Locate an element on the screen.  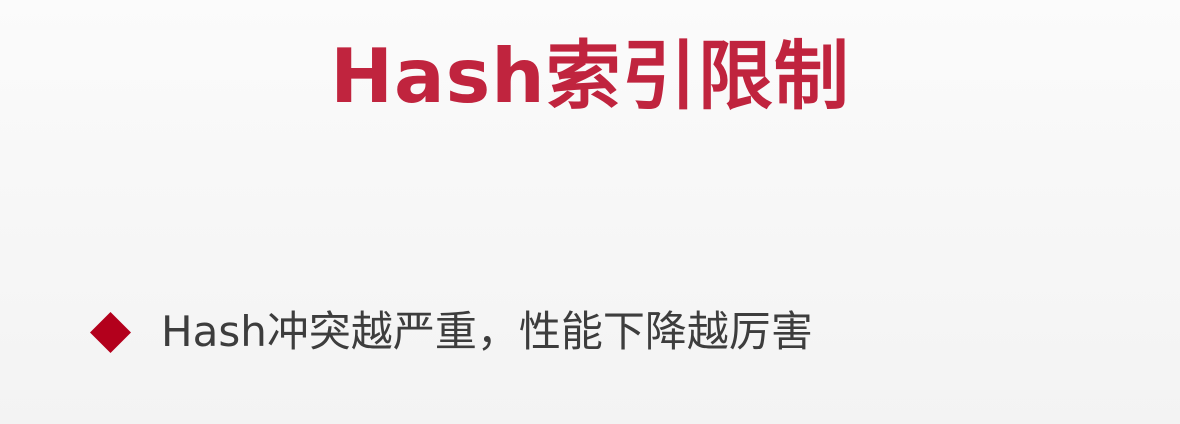
bullet-item: Hash冲突越严重，性能下降越厉害 is located at coordinates (451, 331).